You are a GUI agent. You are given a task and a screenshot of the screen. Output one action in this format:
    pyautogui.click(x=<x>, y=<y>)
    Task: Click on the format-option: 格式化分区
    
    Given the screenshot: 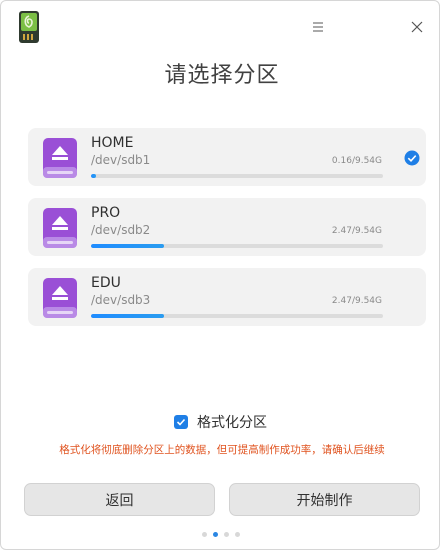 What is the action you would take?
    pyautogui.click(x=220, y=422)
    